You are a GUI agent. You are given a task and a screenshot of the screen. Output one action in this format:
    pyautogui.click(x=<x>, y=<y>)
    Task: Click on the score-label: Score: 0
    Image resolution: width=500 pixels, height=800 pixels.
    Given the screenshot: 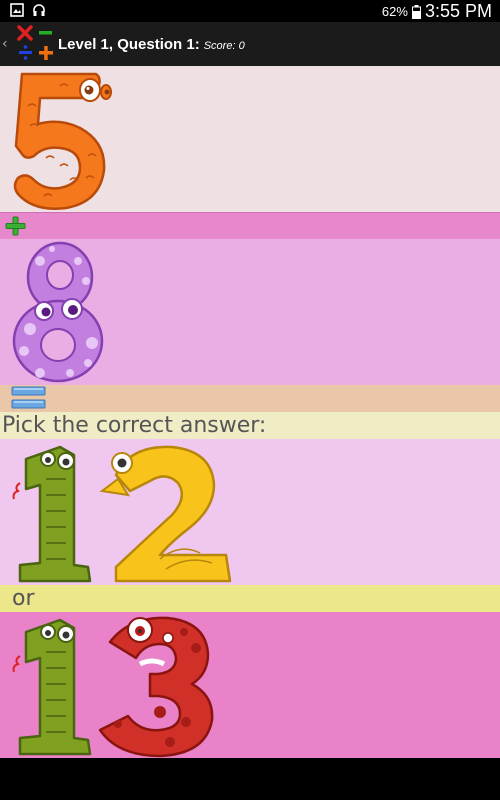 What is the action you would take?
    pyautogui.click(x=224, y=45)
    